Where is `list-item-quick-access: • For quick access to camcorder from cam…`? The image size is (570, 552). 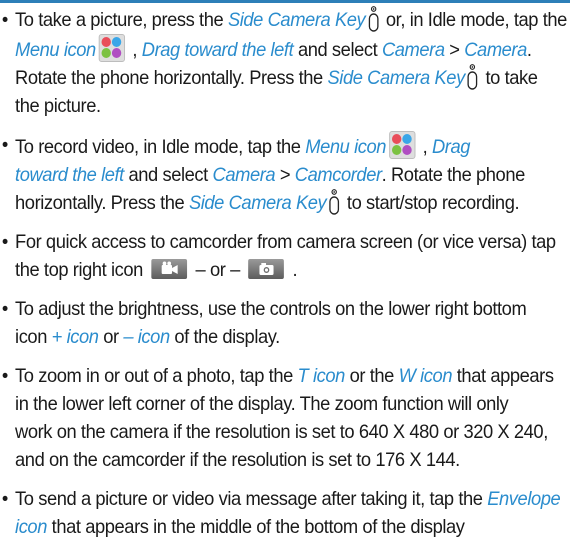
list-item-quick-access: • For quick access to camcorder from cam… is located at coordinates (285, 256).